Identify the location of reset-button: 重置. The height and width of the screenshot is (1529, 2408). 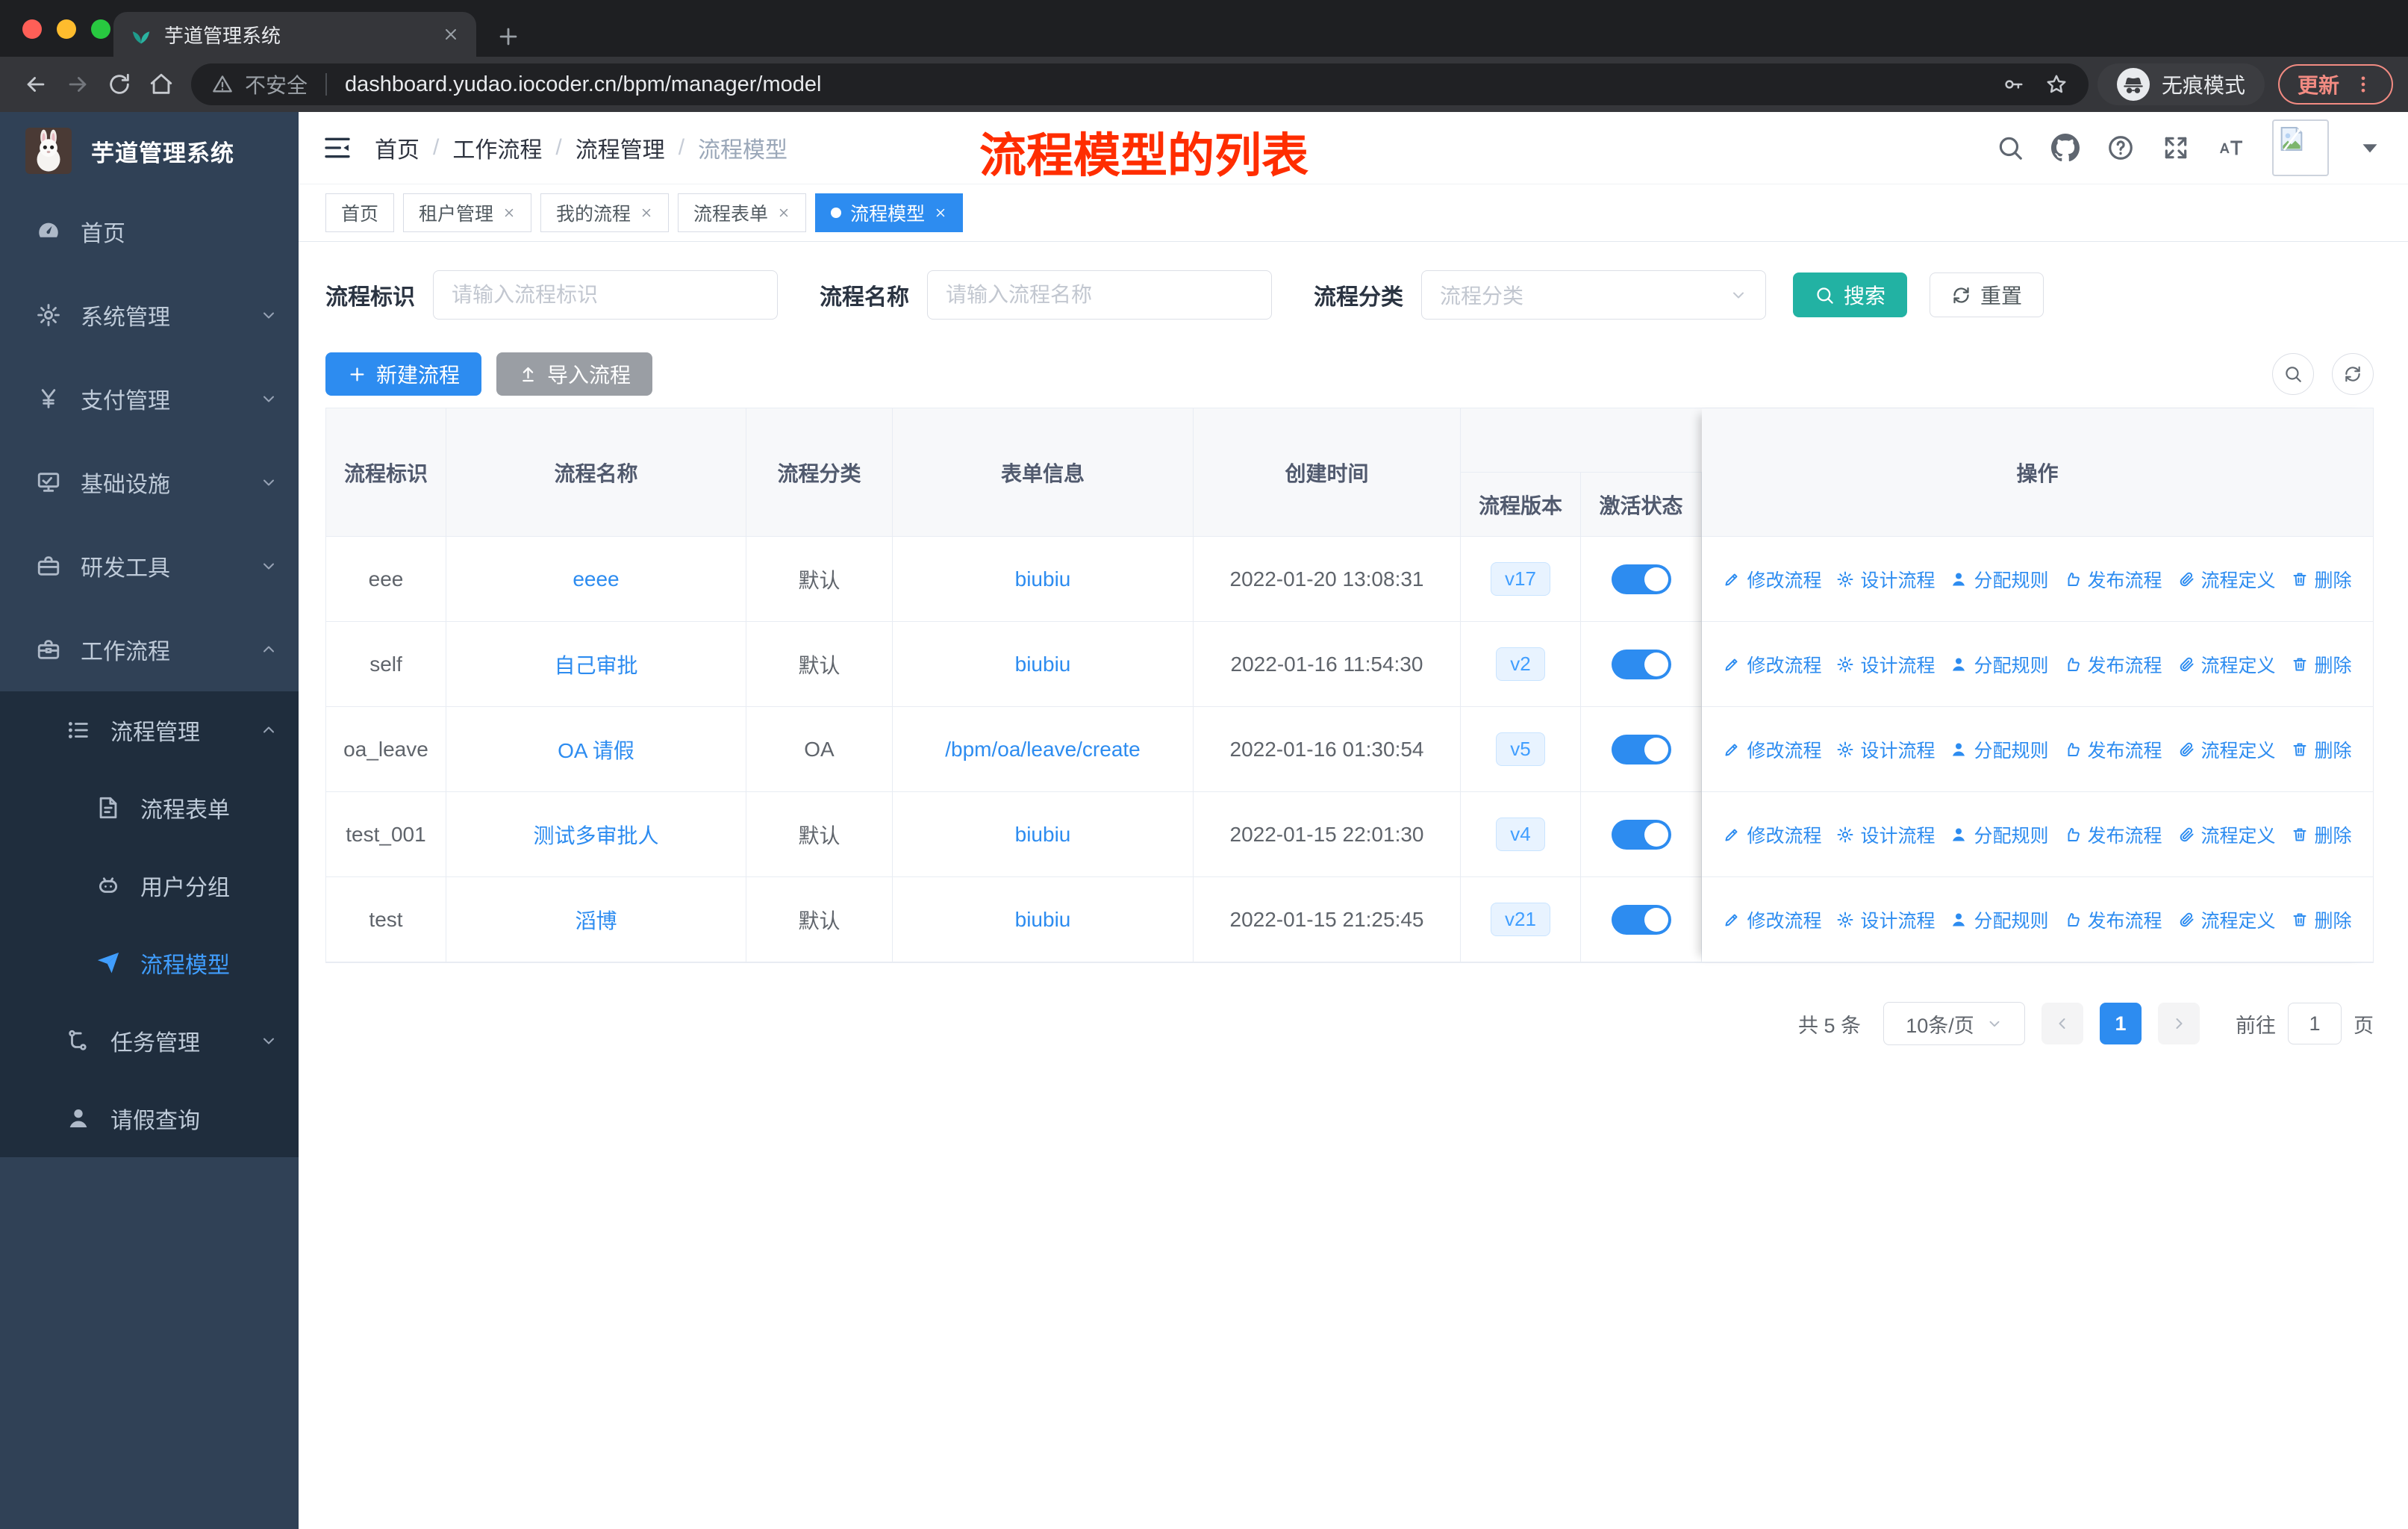
(1987, 295).